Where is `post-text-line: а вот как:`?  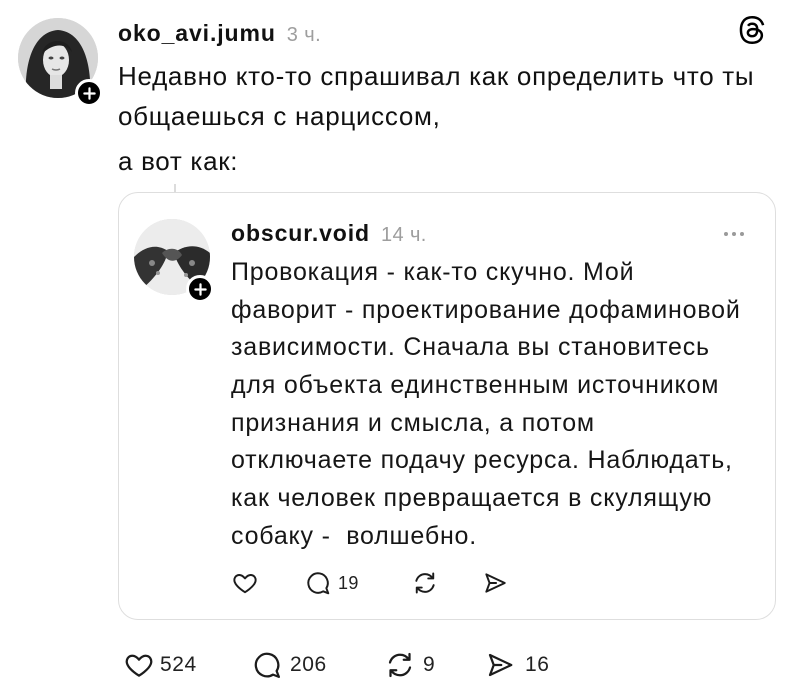 post-text-line: а вот как: is located at coordinates (178, 161).